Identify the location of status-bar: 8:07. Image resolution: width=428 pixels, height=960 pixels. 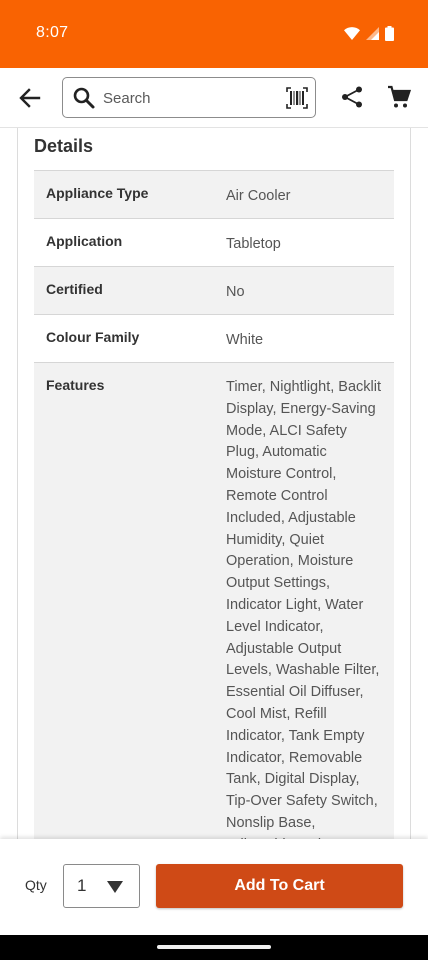
(214, 34).